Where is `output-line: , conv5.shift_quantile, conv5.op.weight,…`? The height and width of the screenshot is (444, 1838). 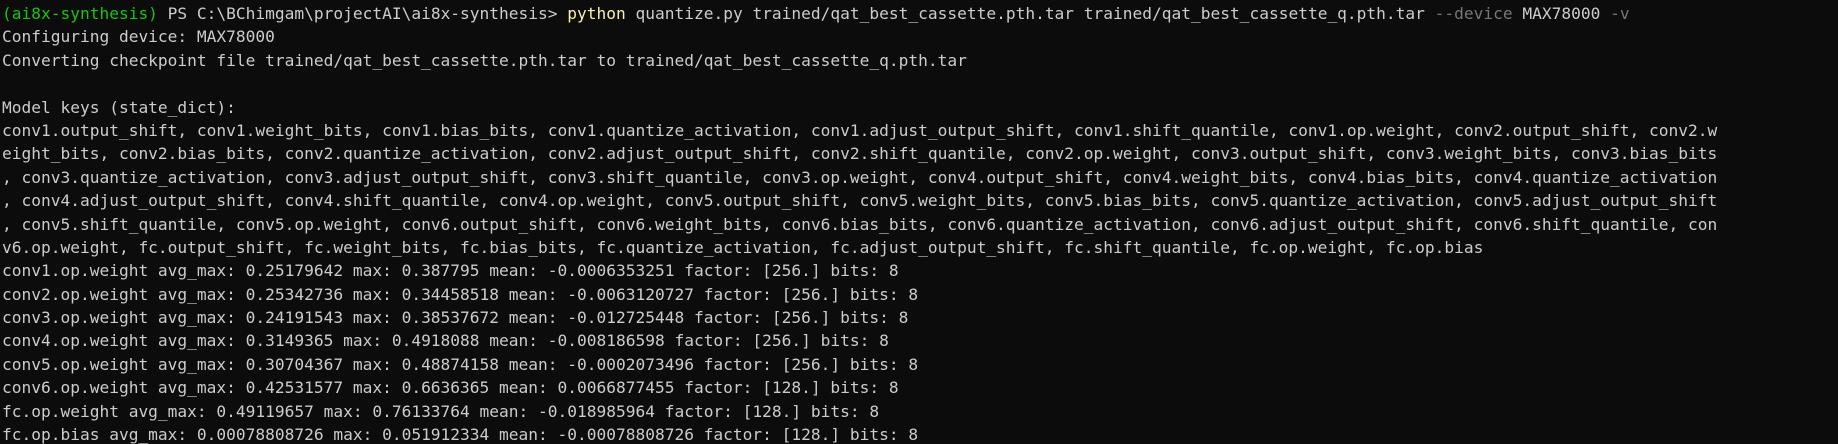 output-line: , conv5.shift_quantile, conv5.op.weight,… is located at coordinates (860, 224).